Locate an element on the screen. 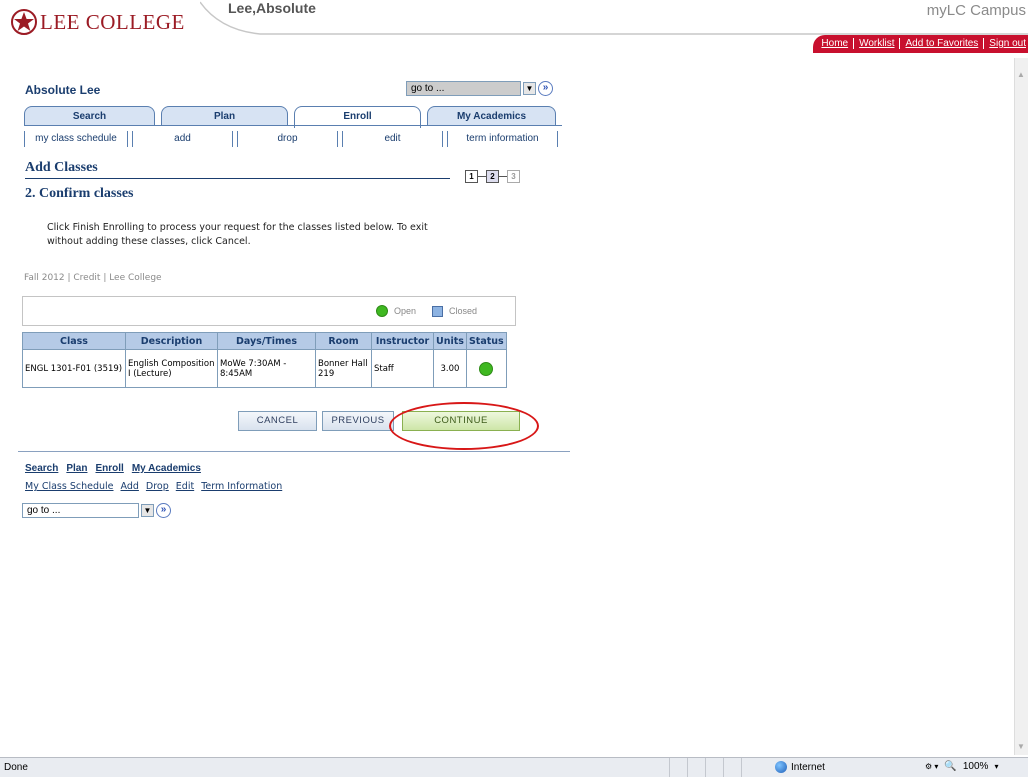  scroll-down-icon: ▼ is located at coordinates (1021, 746).